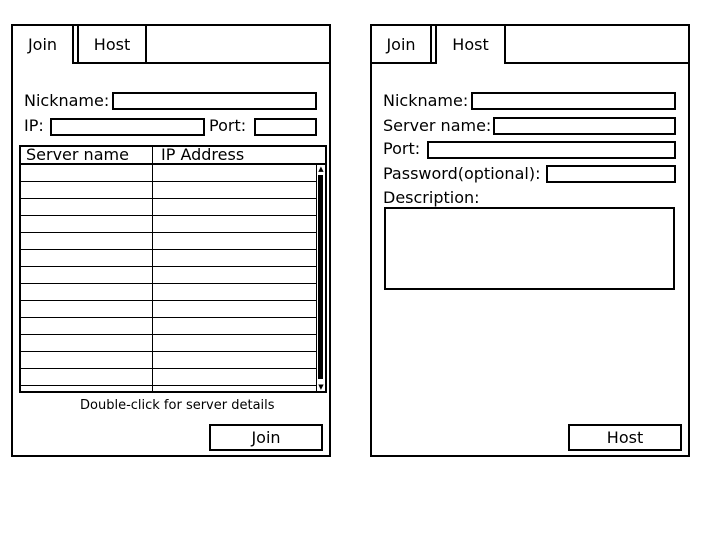 This screenshot has width=704, height=560. I want to click on server-details-hint: Double-click for server details, so click(177, 405).